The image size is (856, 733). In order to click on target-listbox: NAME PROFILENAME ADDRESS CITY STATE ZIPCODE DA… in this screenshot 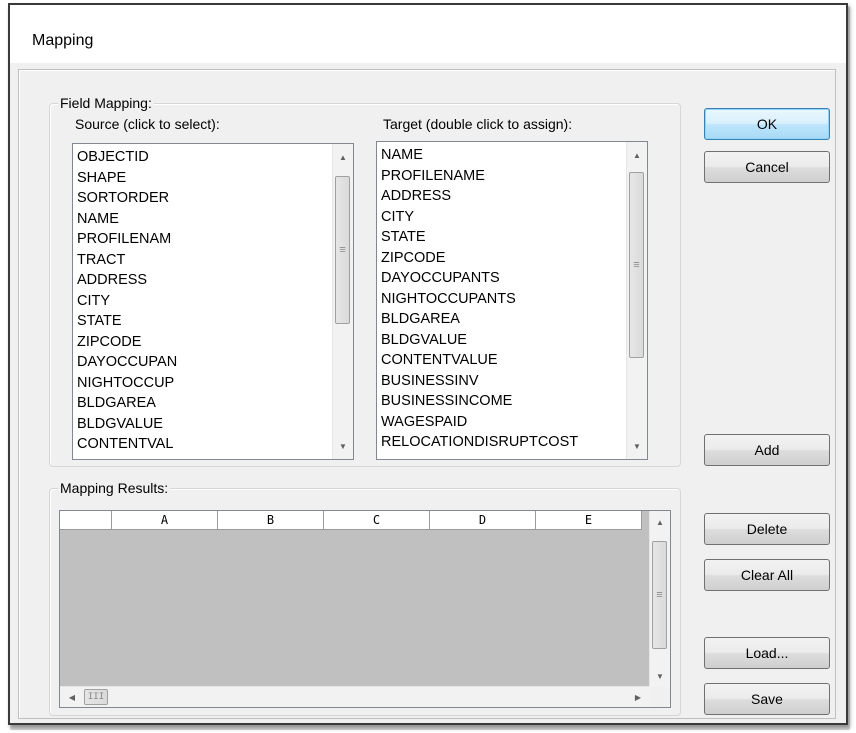, I will do `click(512, 300)`.